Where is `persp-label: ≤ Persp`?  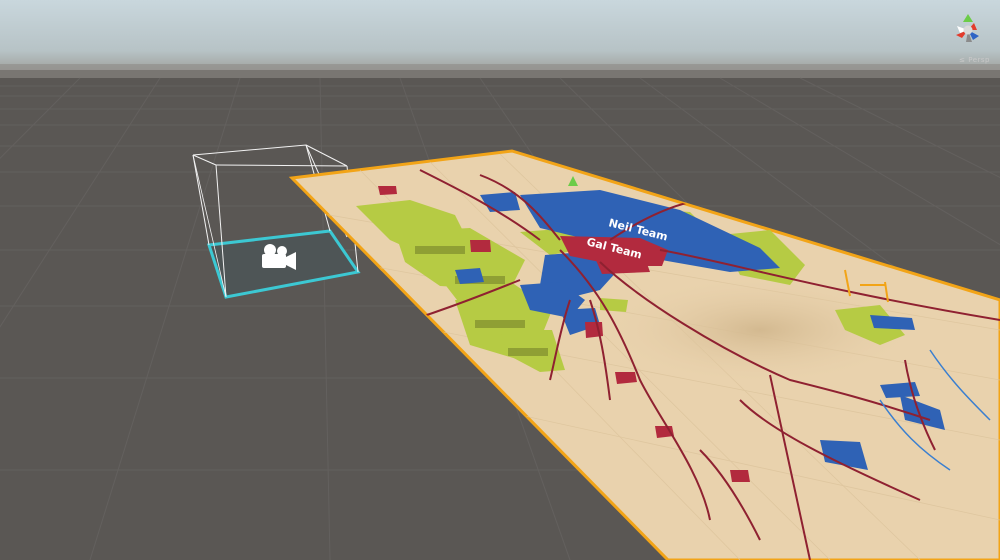 persp-label: ≤ Persp is located at coordinates (974, 60).